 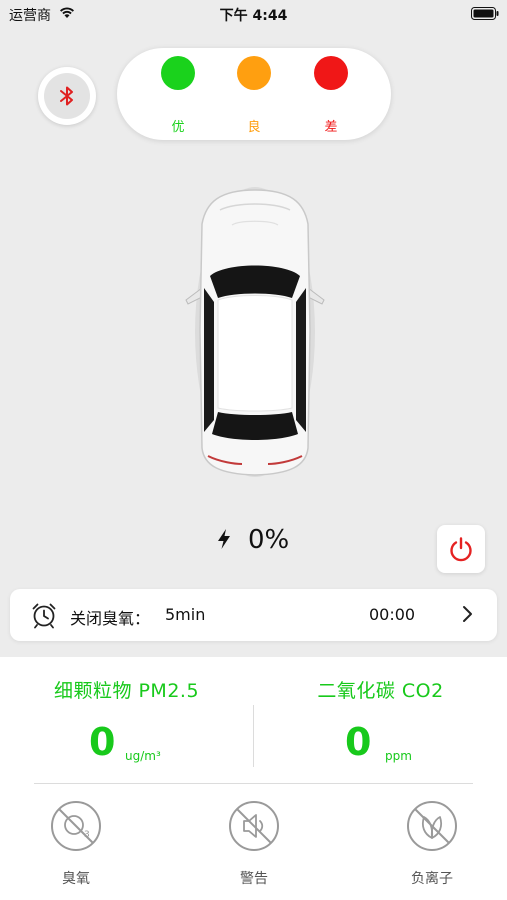 I want to click on battery-percentage: 0%, so click(x=269, y=540).